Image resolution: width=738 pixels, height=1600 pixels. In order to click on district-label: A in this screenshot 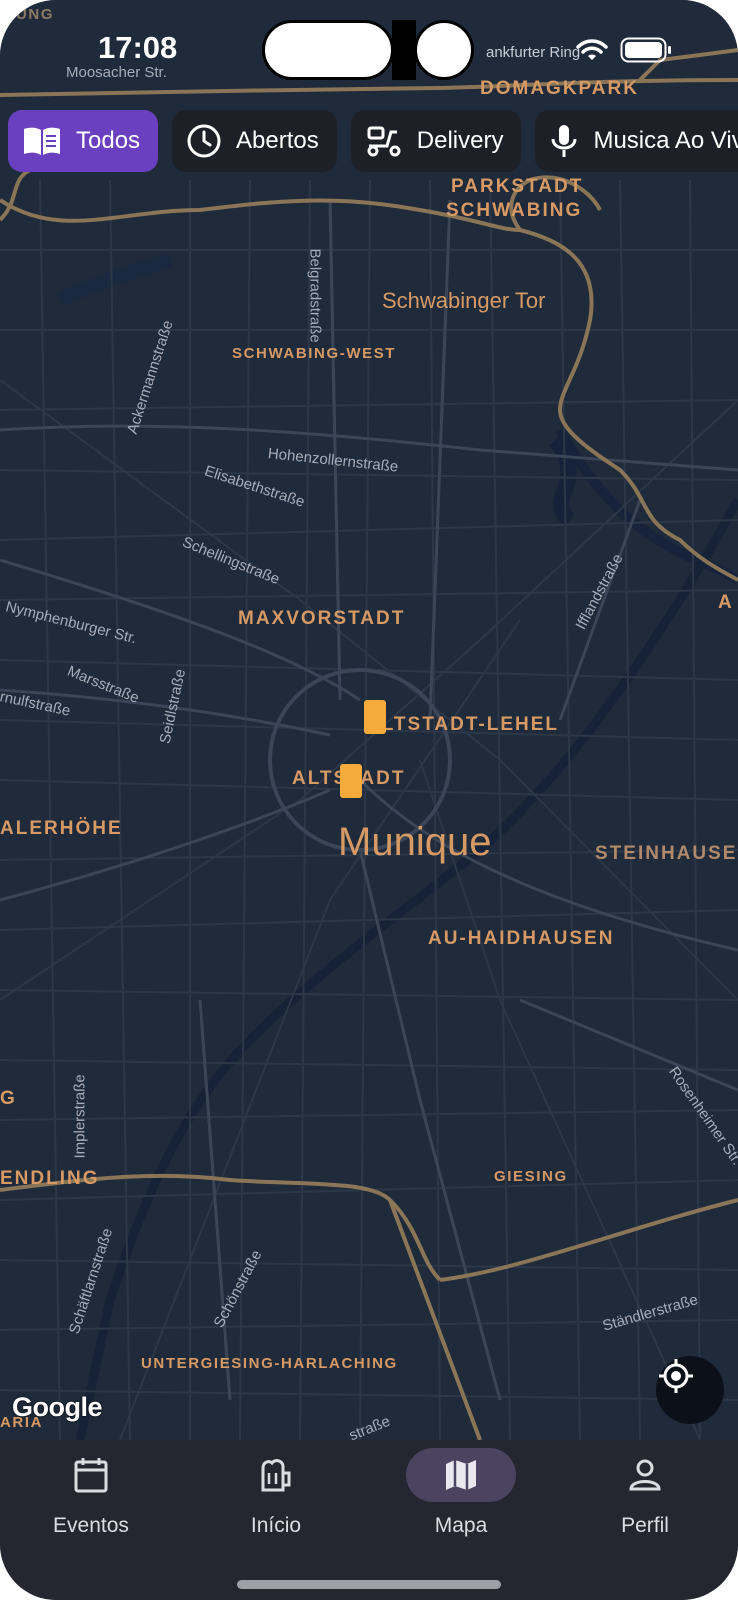, I will do `click(726, 602)`.